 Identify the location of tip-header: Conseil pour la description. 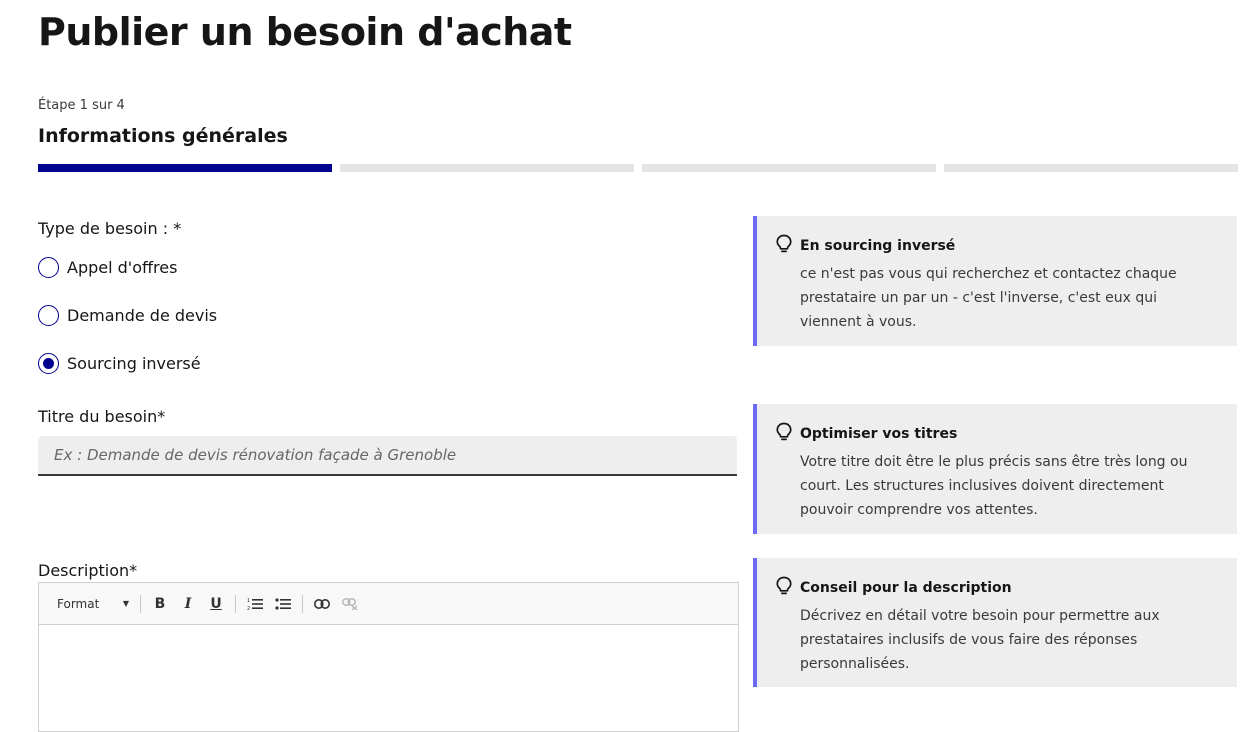
(996, 588).